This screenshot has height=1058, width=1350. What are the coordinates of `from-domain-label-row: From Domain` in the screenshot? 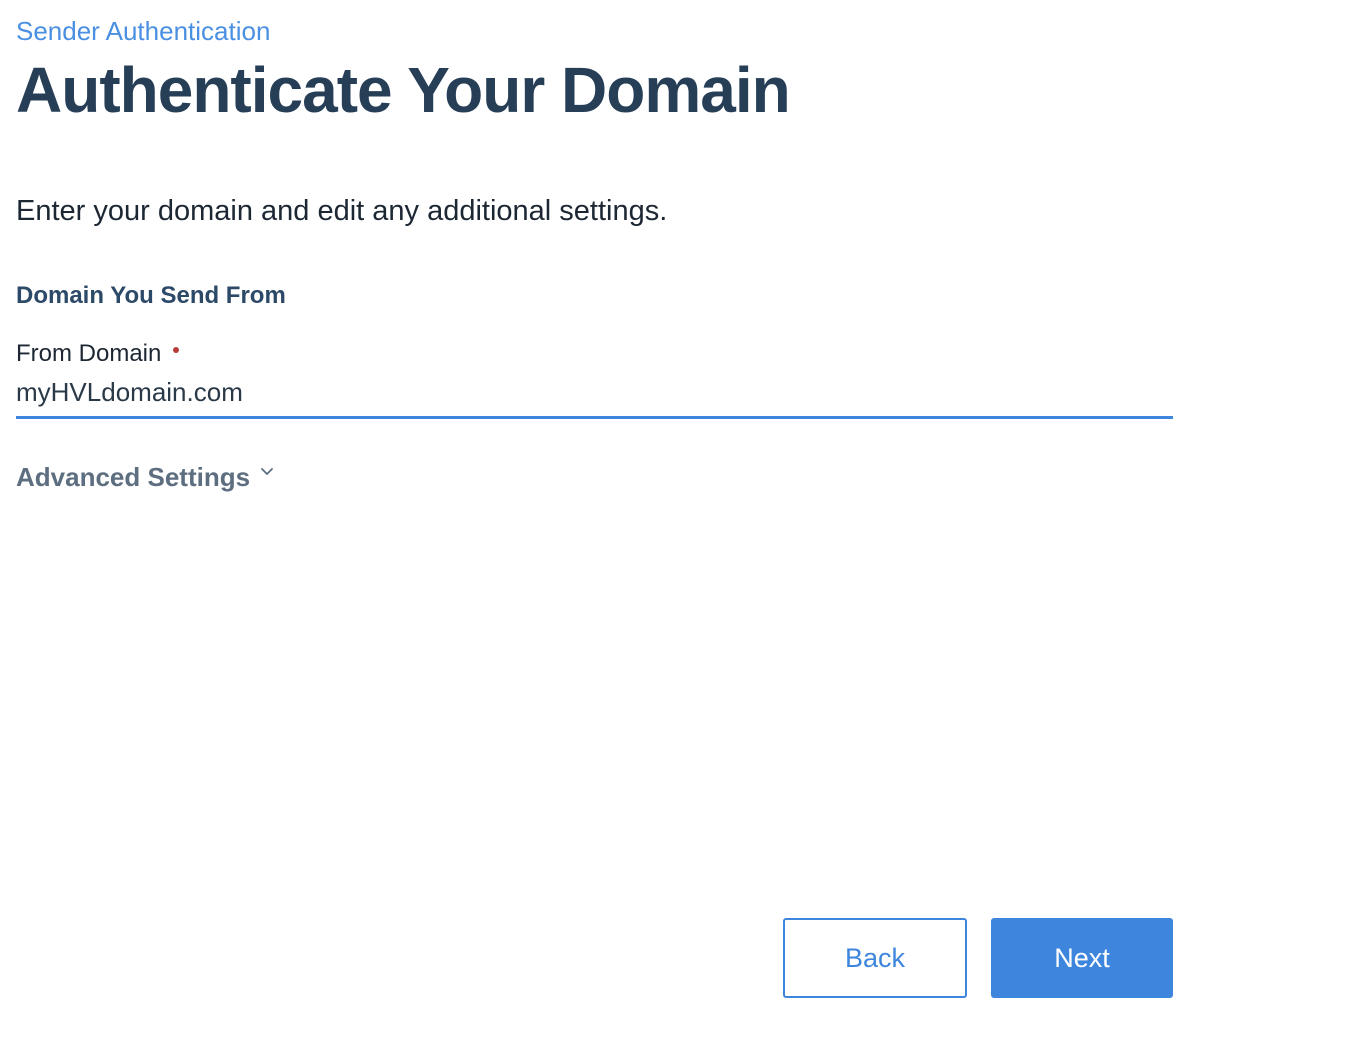 It's located at (594, 354).